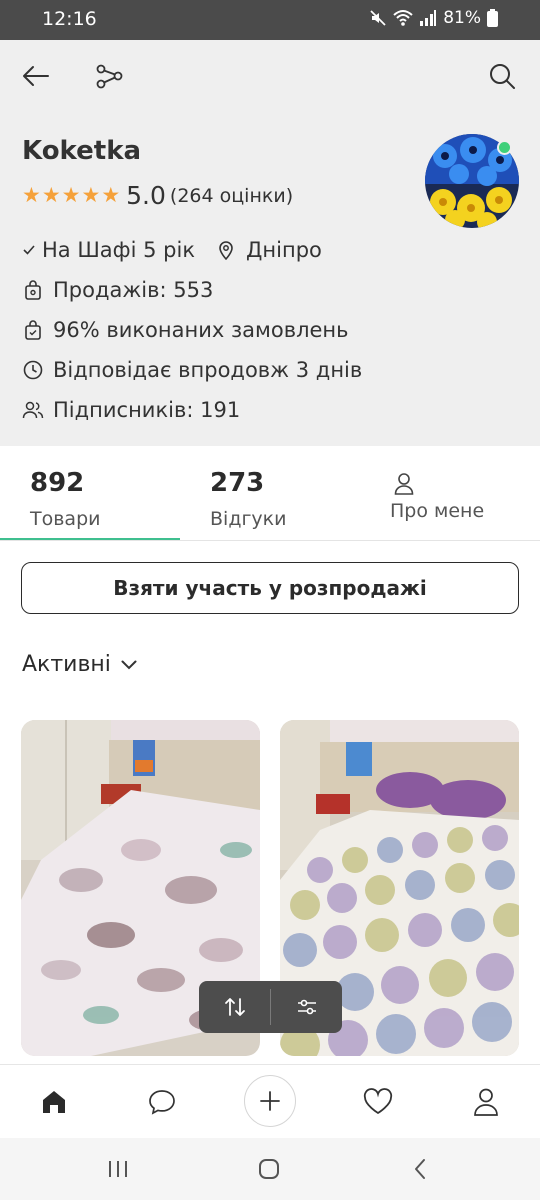  I want to click on completed-text: 96% виконаних замовлень, so click(201, 330).